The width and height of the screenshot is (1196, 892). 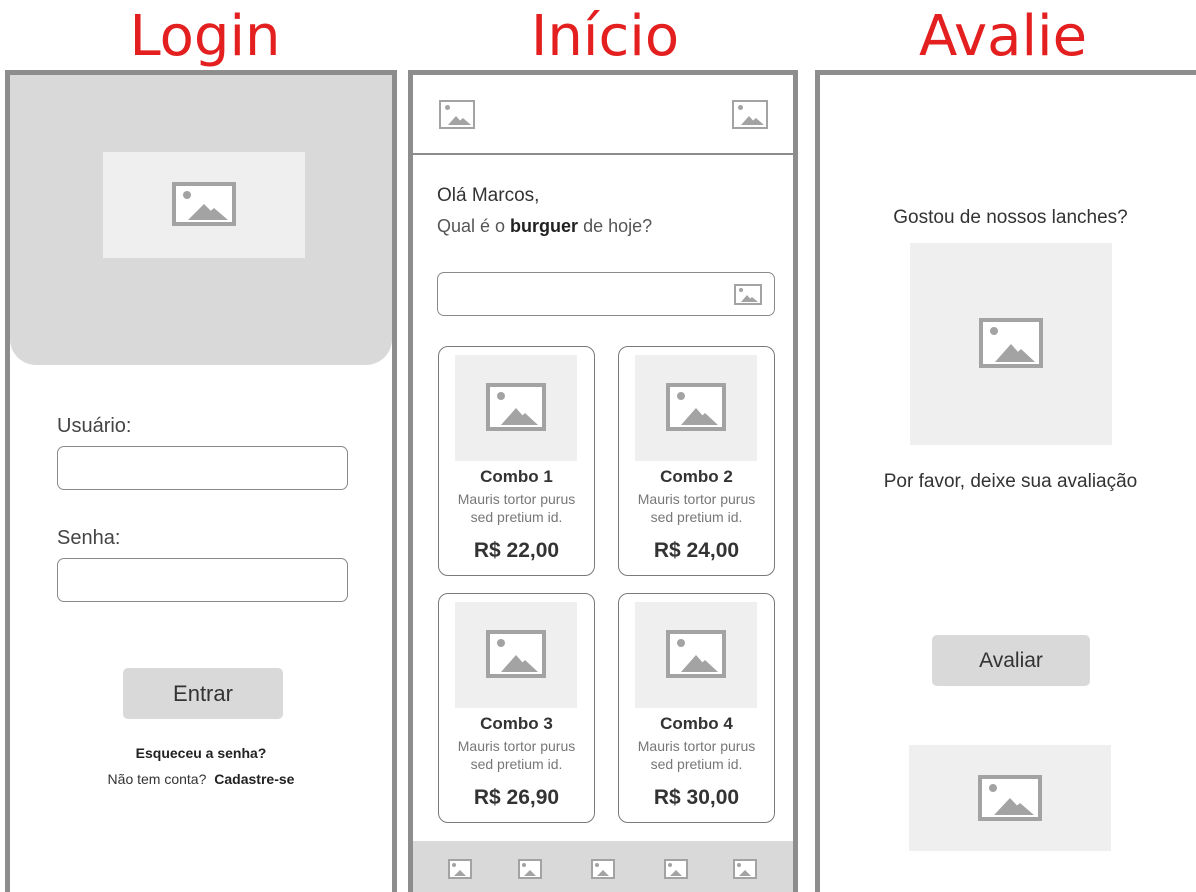 I want to click on product-price: R$ 24,00, so click(x=696, y=550).